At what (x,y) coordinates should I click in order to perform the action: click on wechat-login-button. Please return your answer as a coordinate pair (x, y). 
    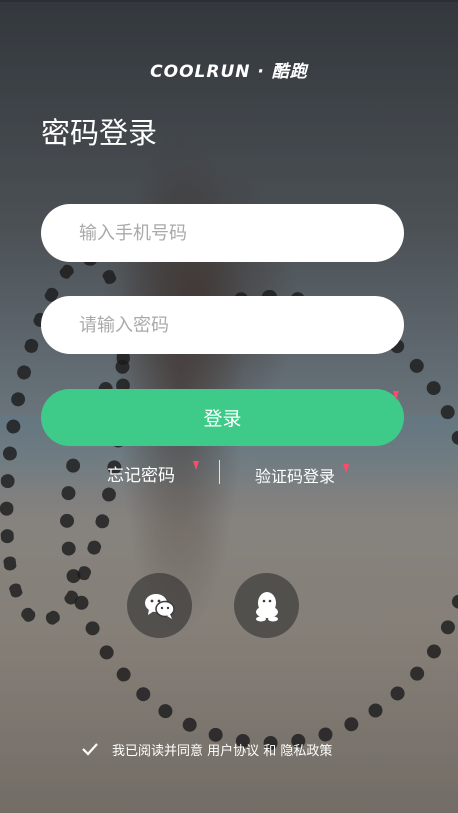
    Looking at the image, I should click on (159, 605).